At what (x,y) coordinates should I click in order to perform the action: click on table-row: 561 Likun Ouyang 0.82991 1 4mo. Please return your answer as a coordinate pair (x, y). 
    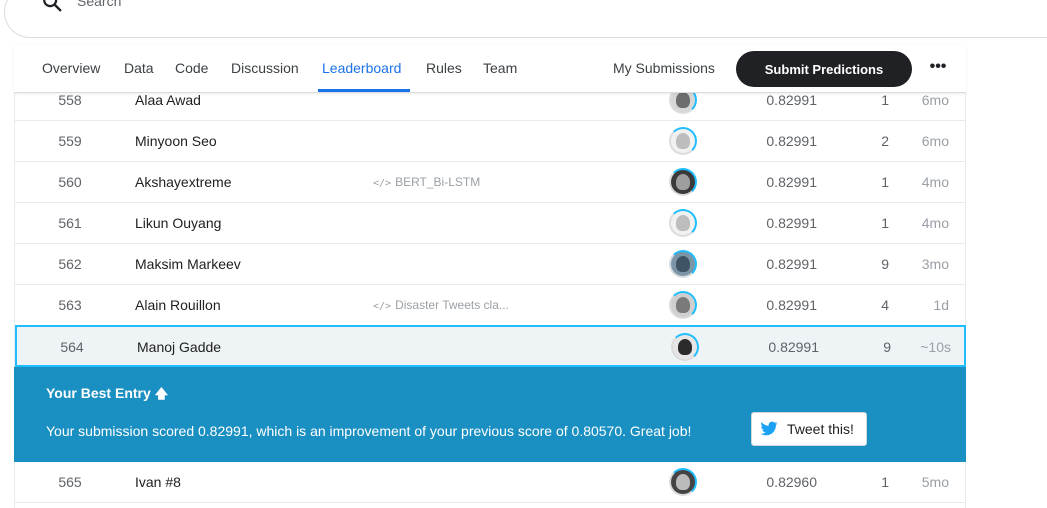
    Looking at the image, I should click on (490, 223).